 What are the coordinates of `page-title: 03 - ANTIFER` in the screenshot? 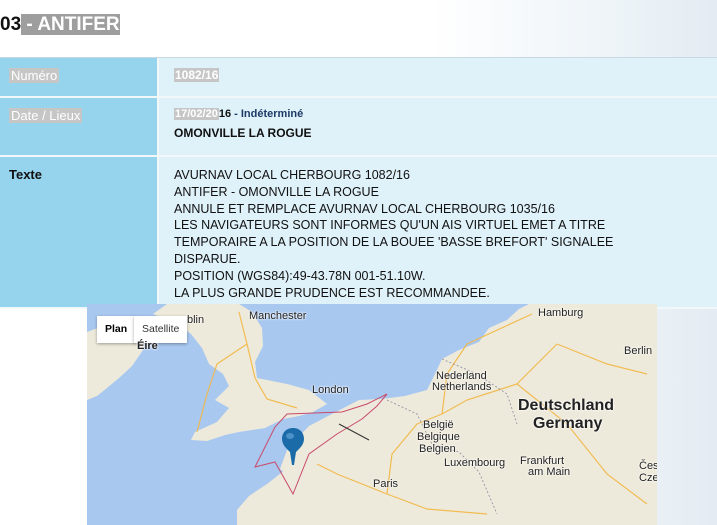 It's located at (60, 25).